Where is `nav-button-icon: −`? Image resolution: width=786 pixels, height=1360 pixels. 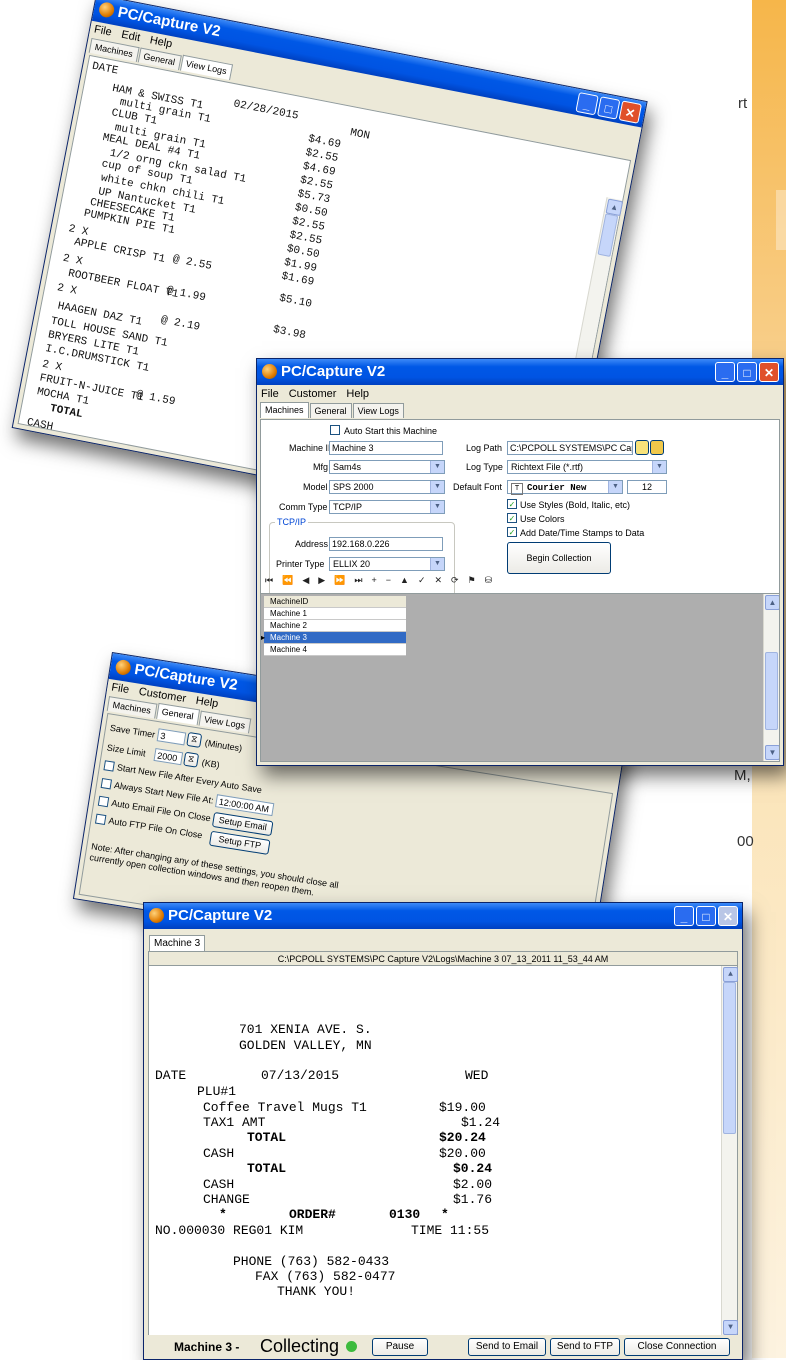
nav-button-icon: − is located at coordinates (388, 580).